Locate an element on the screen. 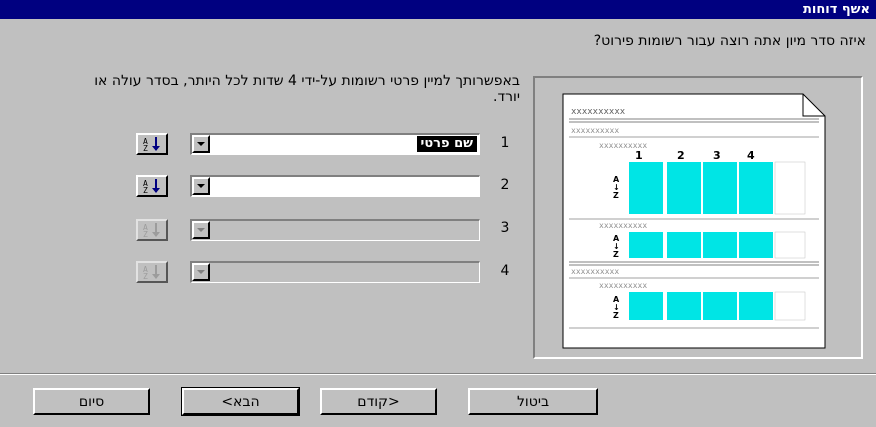 This screenshot has height=427, width=876. sort-order-button-1: A Z is located at coordinates (152, 144).